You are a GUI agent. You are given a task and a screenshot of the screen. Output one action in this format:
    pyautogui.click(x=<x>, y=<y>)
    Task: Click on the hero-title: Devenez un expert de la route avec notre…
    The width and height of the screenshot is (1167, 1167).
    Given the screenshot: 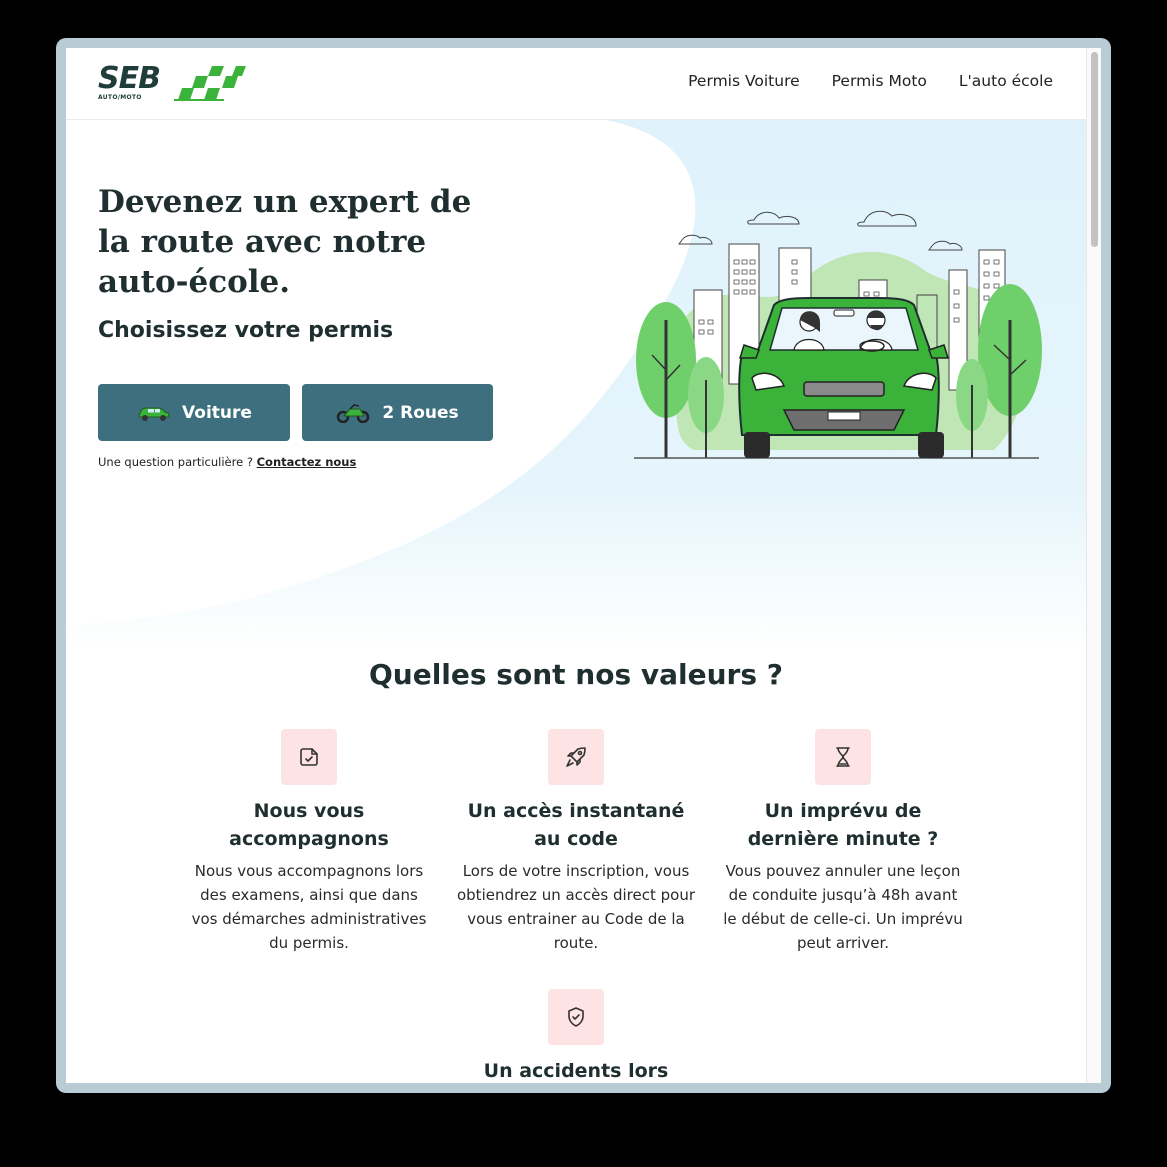 What is the action you would take?
    pyautogui.click(x=285, y=242)
    